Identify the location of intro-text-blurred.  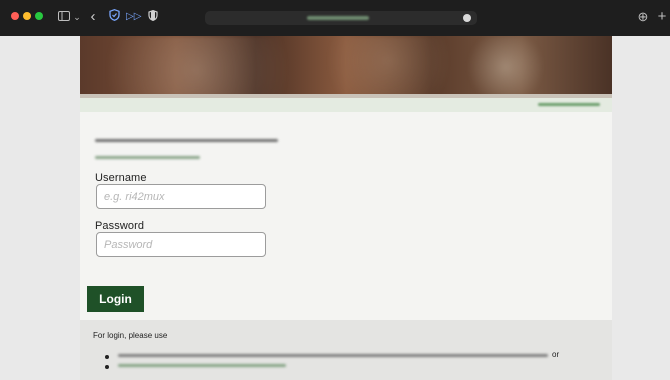
(186, 140).